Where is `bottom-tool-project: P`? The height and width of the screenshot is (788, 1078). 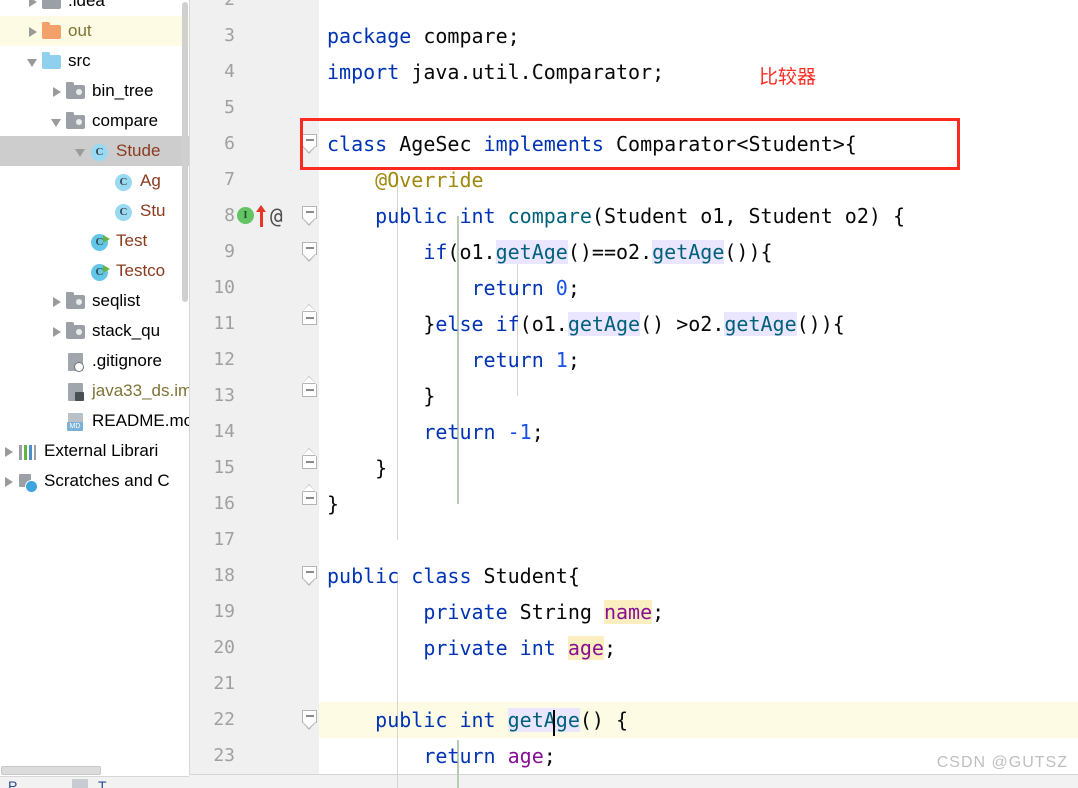 bottom-tool-project: P is located at coordinates (12, 783).